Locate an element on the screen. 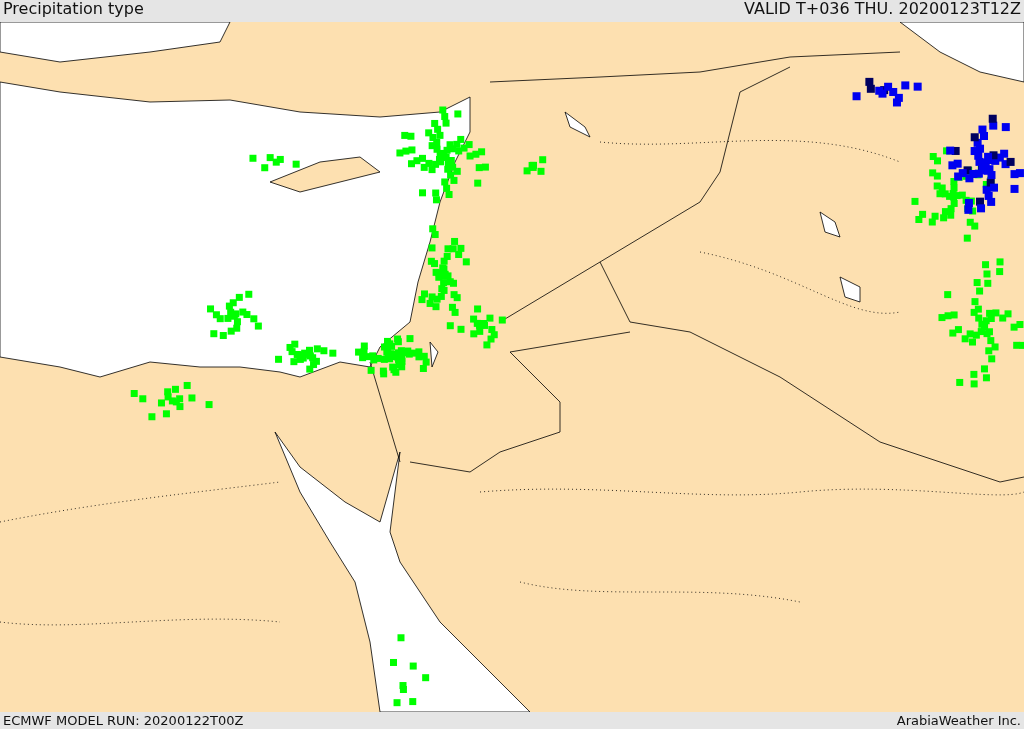 The image size is (1024, 729). valid-time: VALID T+036 THU. 20200123T12Z is located at coordinates (882, 10).